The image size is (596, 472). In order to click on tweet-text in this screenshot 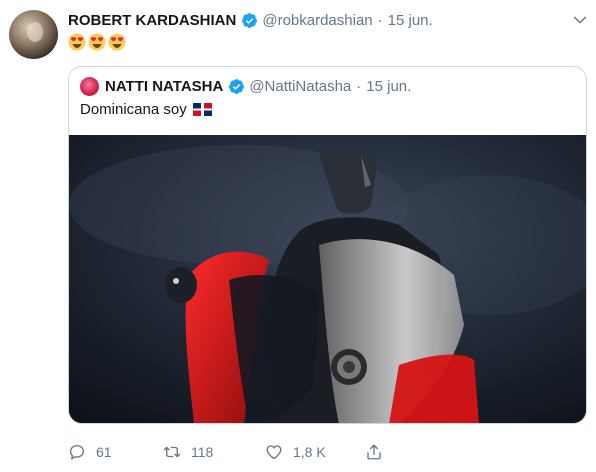, I will do `click(98, 42)`.